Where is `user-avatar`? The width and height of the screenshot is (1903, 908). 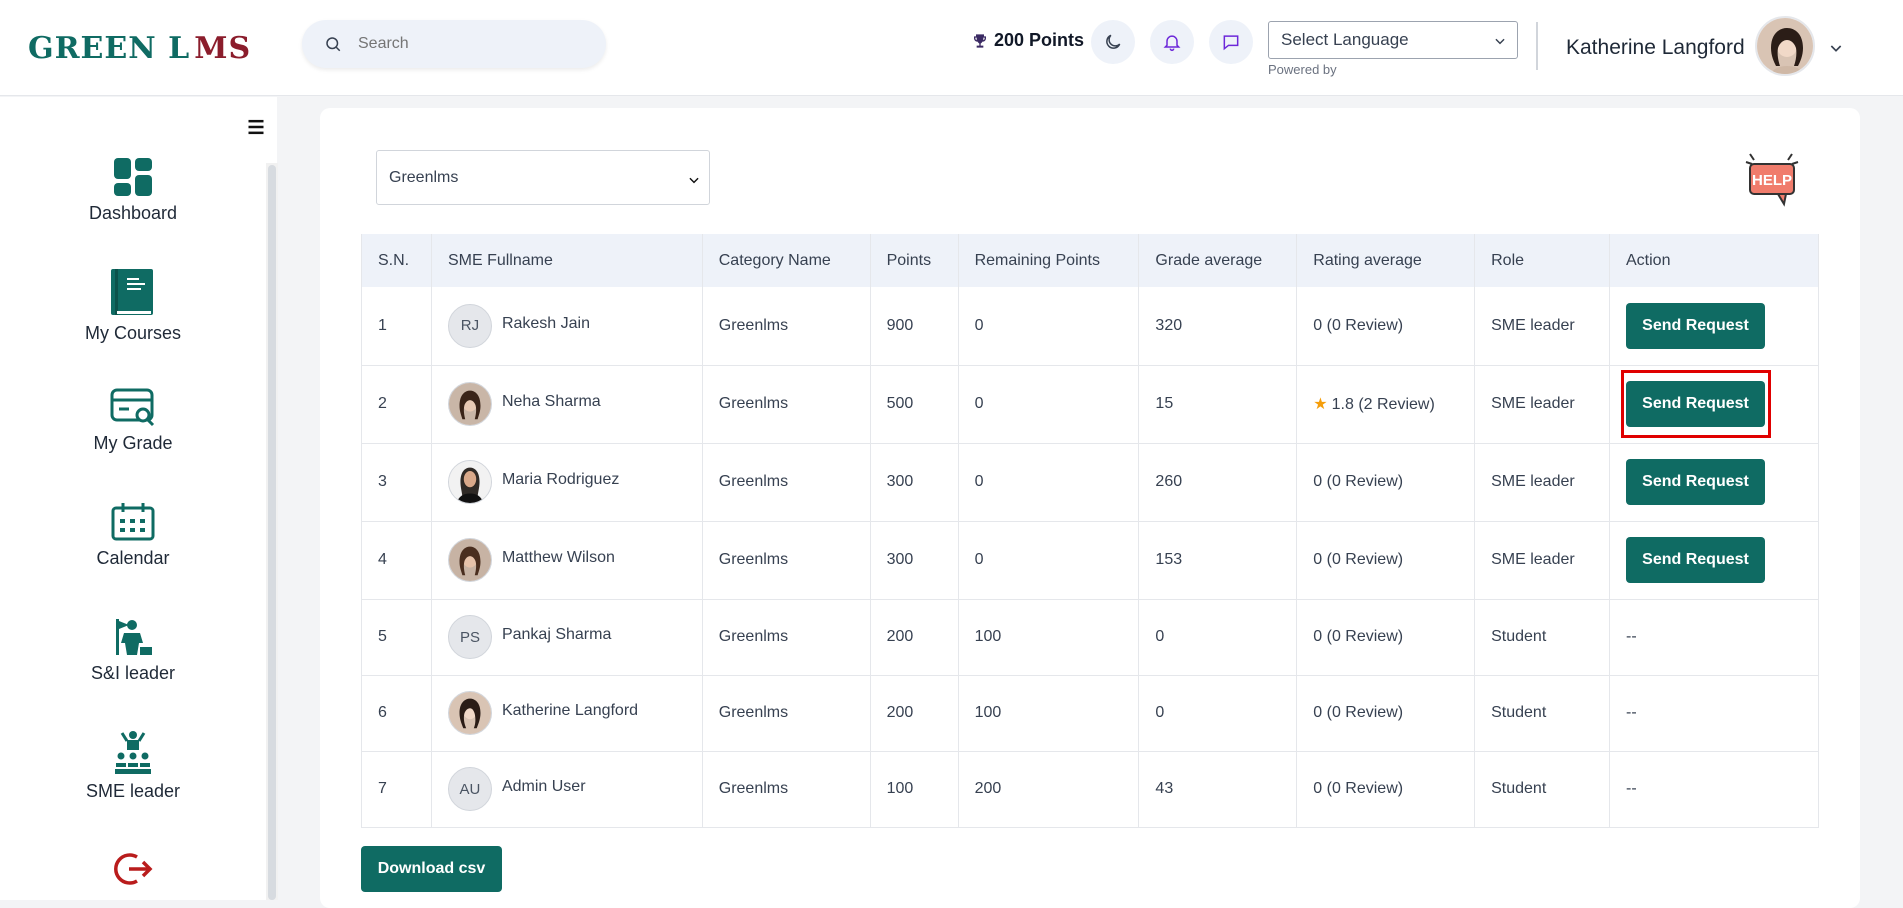
user-avatar is located at coordinates (1785, 46).